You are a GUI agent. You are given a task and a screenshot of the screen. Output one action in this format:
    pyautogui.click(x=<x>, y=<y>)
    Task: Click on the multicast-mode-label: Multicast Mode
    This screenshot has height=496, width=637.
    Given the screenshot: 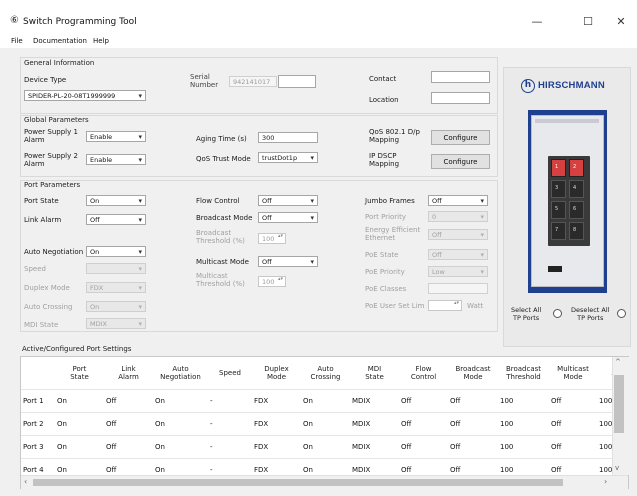 What is the action you would take?
    pyautogui.click(x=222, y=262)
    